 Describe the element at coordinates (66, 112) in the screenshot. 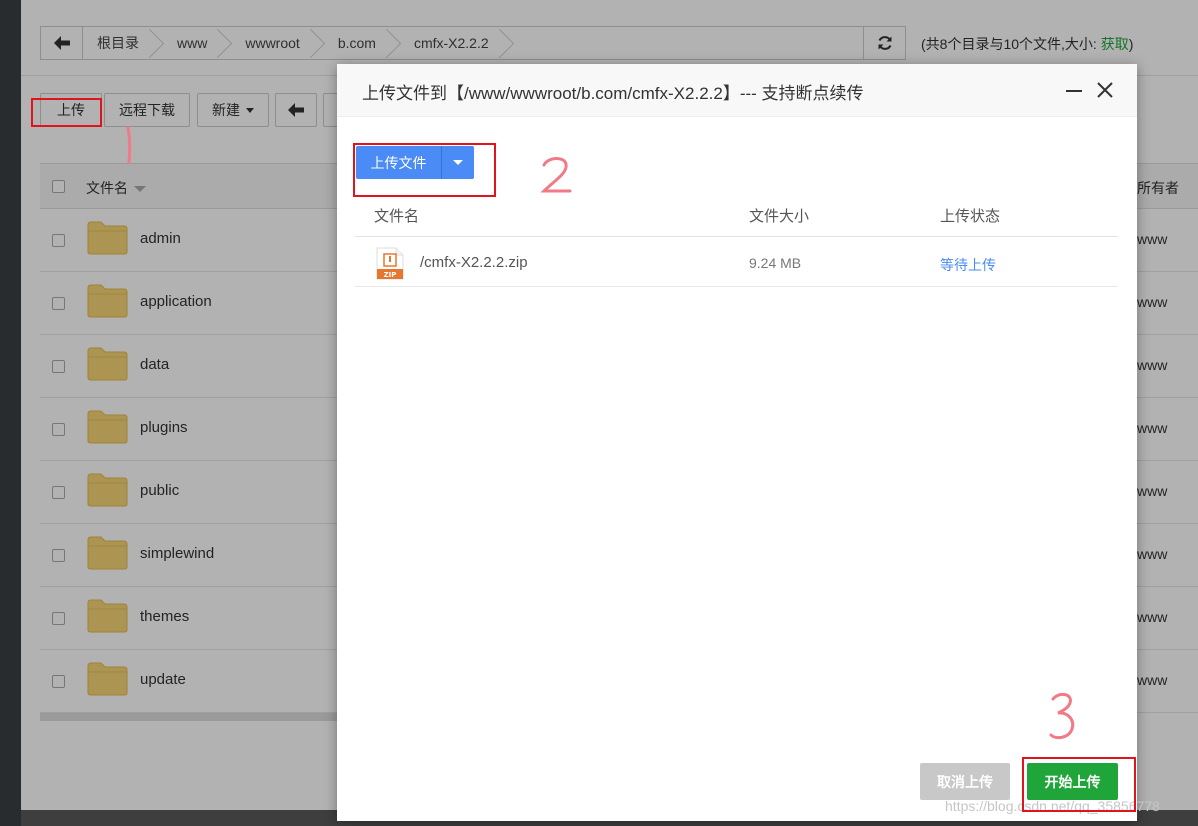

I see `annotation-box-upload` at that location.